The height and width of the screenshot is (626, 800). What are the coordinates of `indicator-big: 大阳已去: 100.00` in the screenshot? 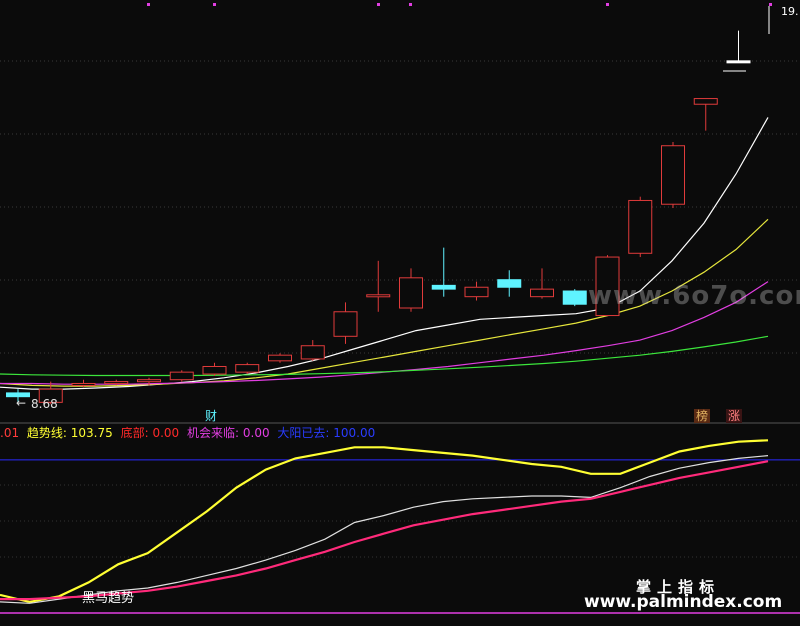 It's located at (326, 433).